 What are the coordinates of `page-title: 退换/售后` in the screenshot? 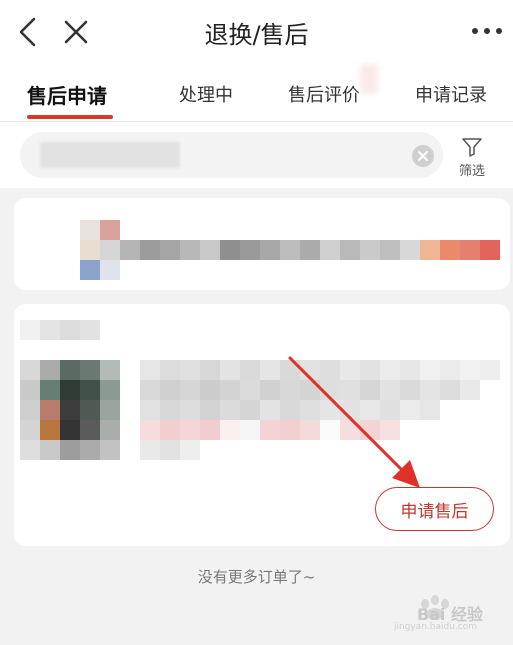 It's located at (256, 35).